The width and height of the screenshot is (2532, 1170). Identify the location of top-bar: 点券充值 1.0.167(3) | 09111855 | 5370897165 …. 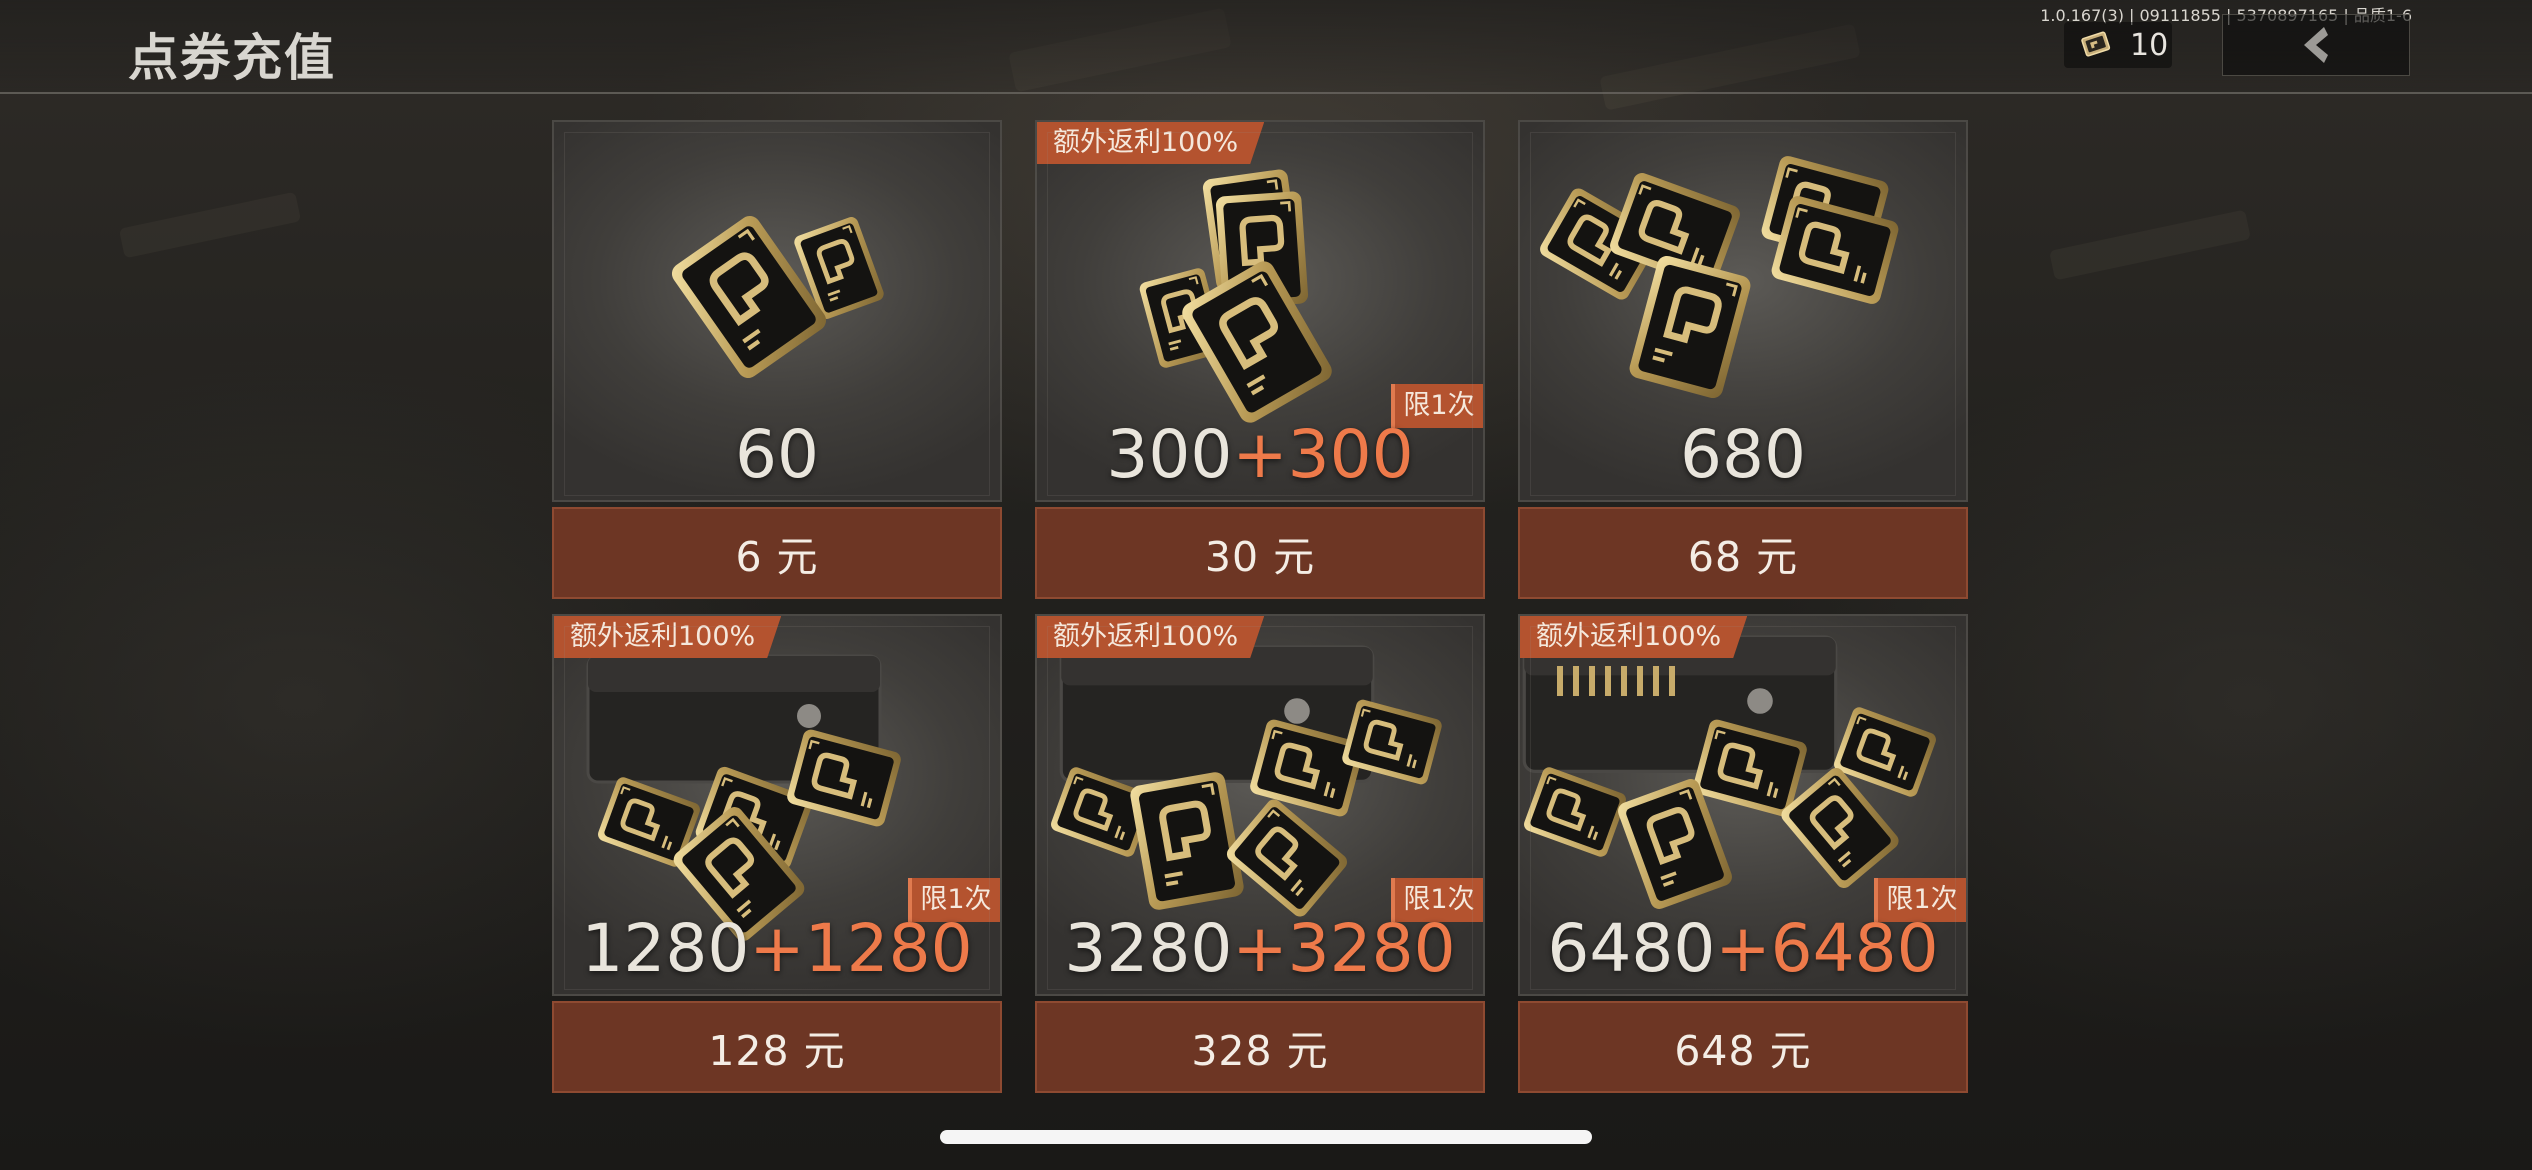
(1266, 47).